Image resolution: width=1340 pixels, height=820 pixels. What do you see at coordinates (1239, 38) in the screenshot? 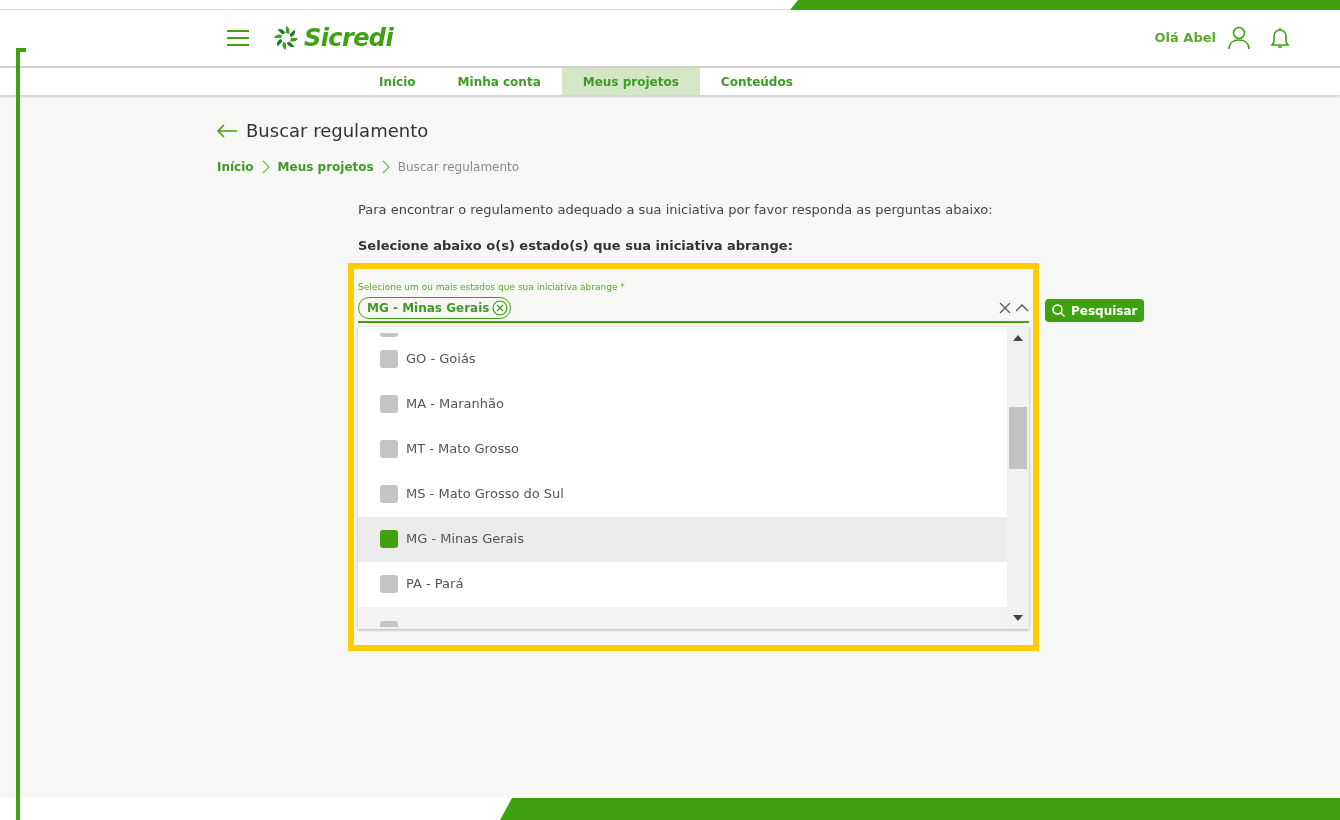
I see `user-icon` at bounding box center [1239, 38].